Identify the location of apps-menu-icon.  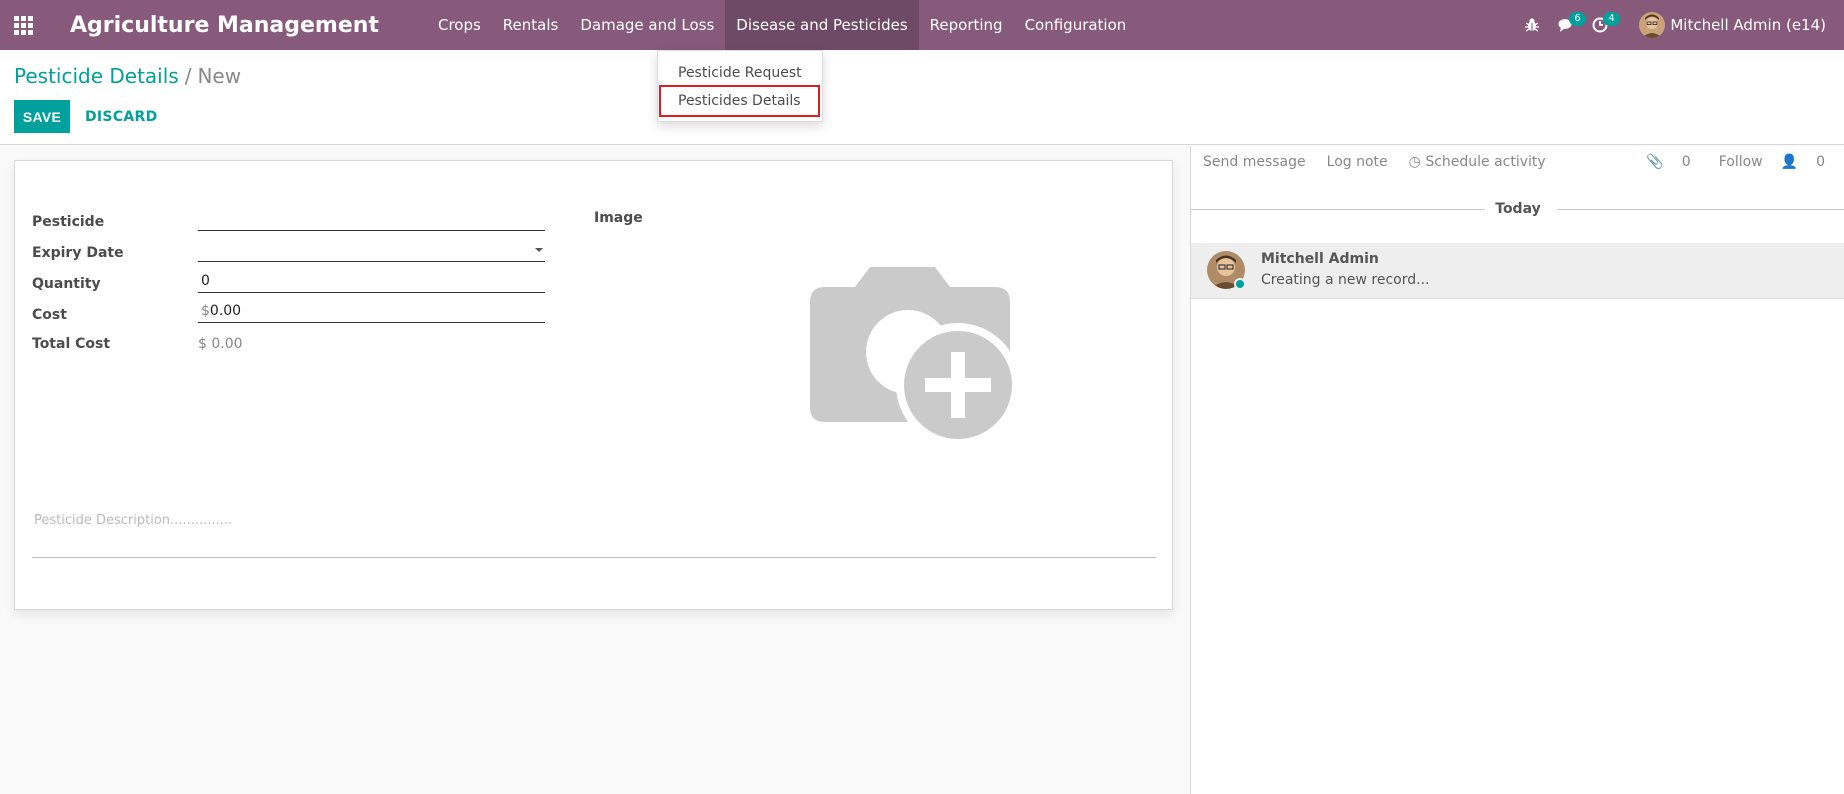
(23, 25).